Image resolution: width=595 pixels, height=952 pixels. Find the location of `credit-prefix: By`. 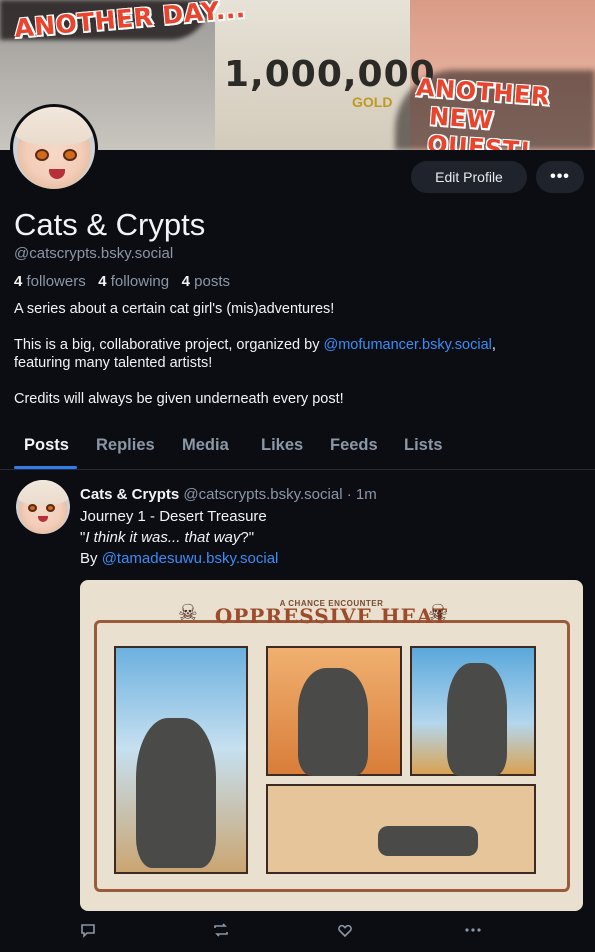

credit-prefix: By is located at coordinates (91, 558).